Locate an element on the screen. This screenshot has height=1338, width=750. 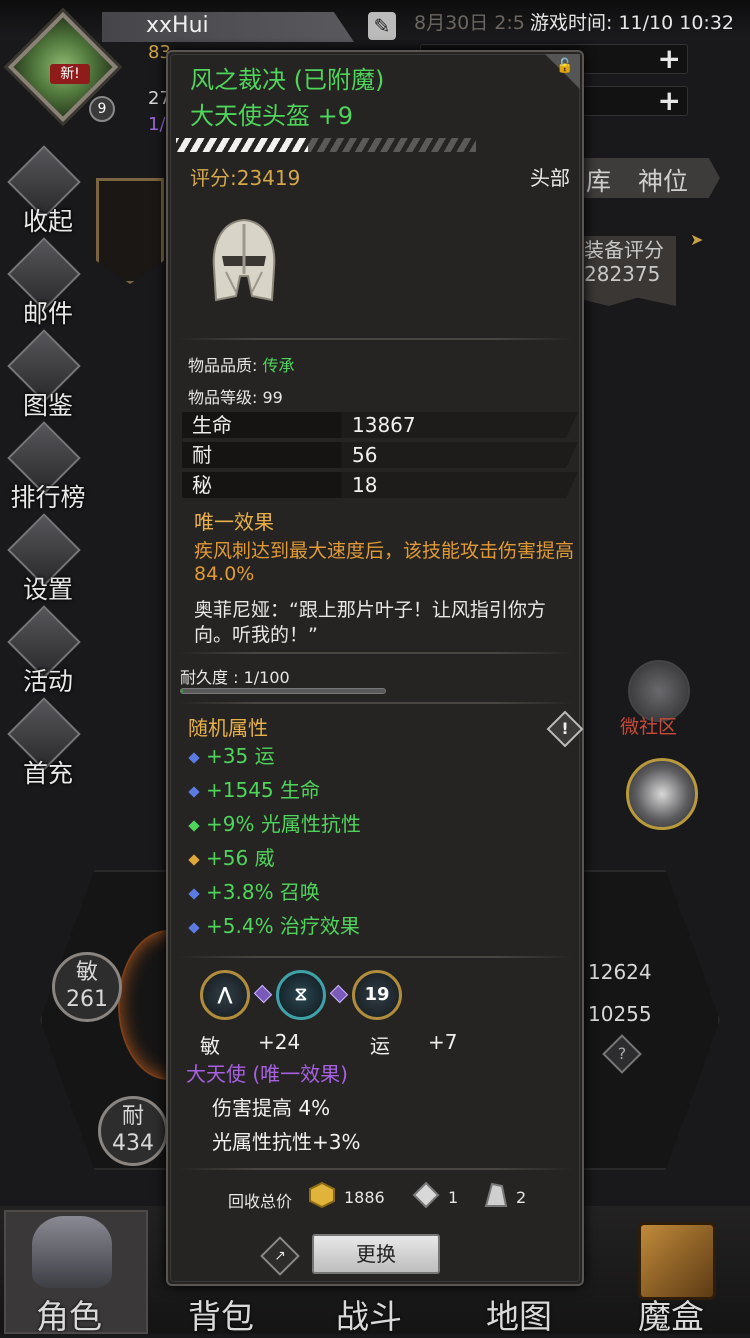
stat-value: 13867 is located at coordinates (384, 425).